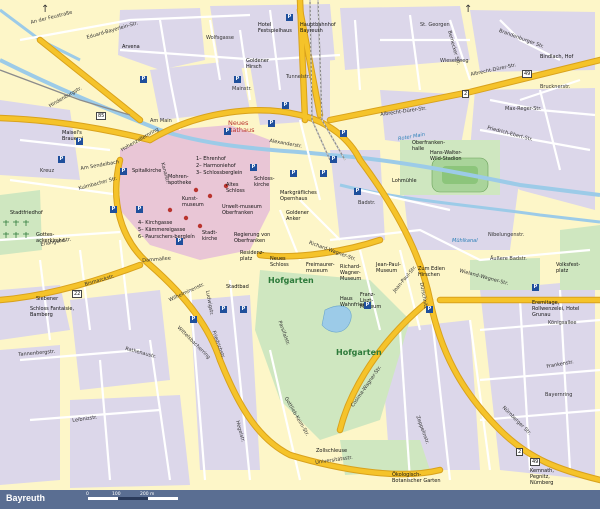 The height and width of the screenshot is (509, 600). What do you see at coordinates (116, 494) in the screenshot?
I see `scale-label: 100` at bounding box center [116, 494].